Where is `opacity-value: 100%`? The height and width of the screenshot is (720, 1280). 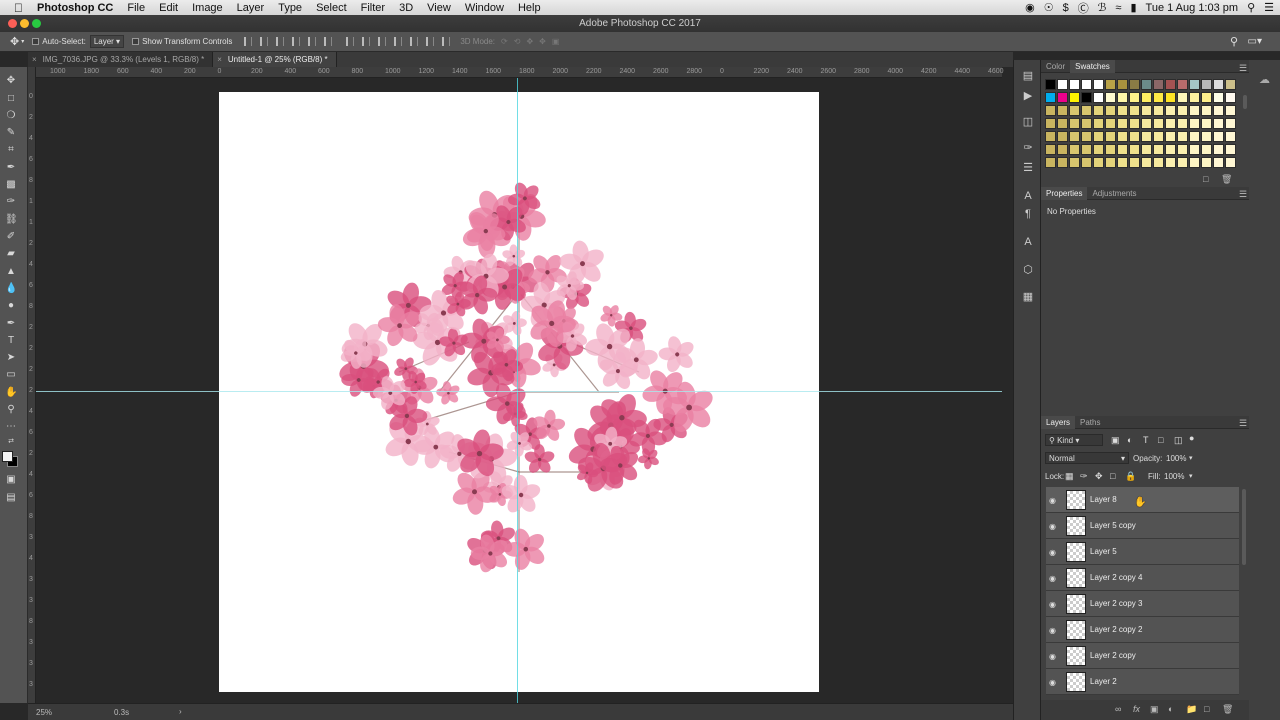 opacity-value: 100% is located at coordinates (1176, 458).